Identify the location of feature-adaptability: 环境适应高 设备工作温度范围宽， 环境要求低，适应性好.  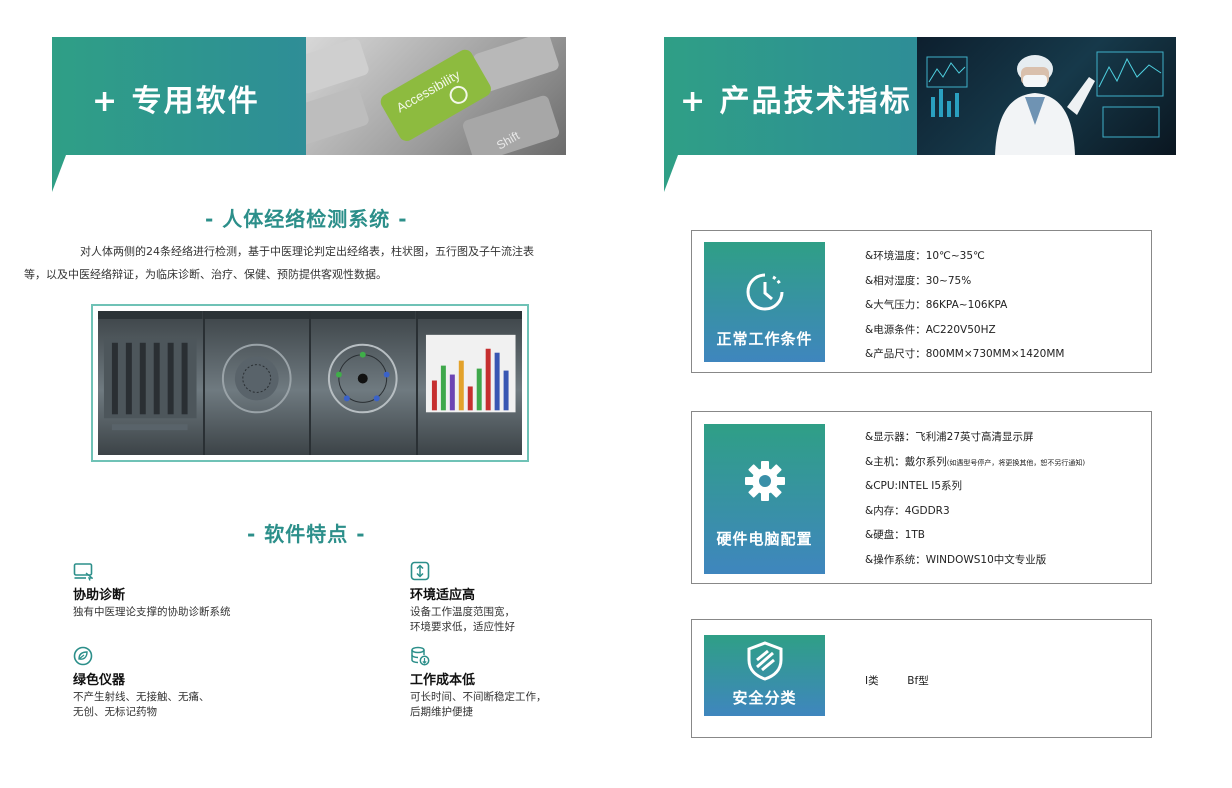
(462, 598).